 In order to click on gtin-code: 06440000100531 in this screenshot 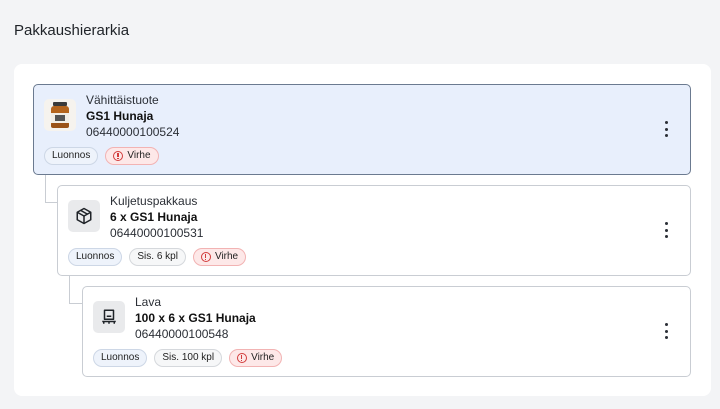, I will do `click(157, 233)`.